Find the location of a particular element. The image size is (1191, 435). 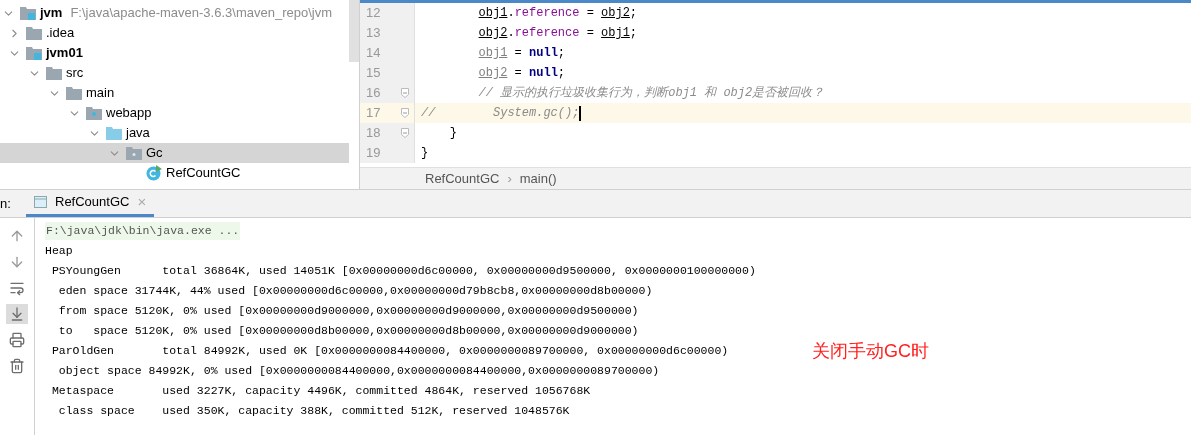

package-folder-icon is located at coordinates (134, 153).